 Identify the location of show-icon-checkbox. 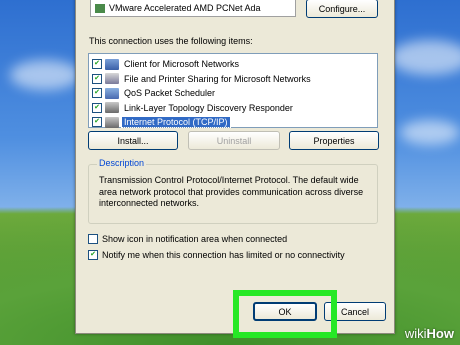
(93, 239).